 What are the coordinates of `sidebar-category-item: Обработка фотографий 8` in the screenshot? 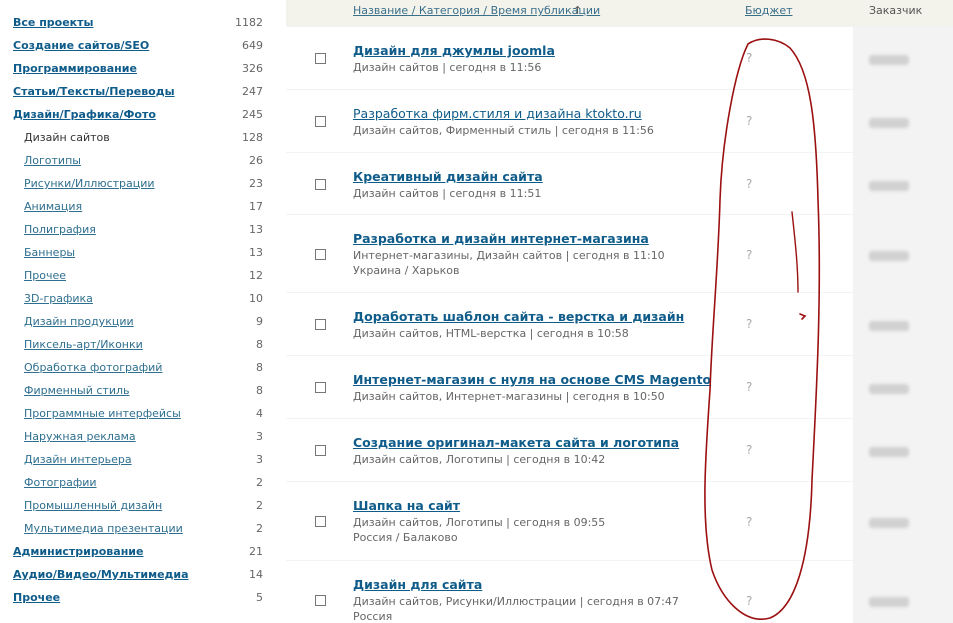 It's located at (143, 368).